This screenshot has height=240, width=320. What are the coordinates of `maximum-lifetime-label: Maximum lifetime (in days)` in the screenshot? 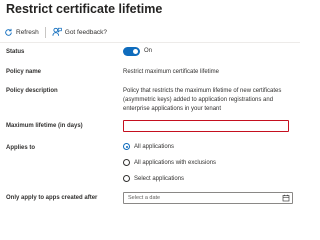 It's located at (44, 126).